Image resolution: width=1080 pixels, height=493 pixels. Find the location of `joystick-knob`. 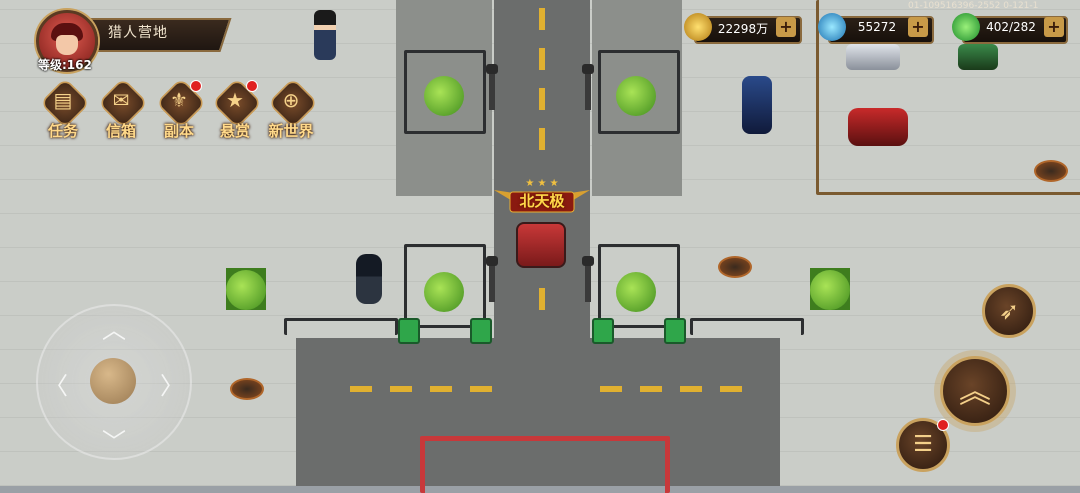

joystick-knob is located at coordinates (113, 381).